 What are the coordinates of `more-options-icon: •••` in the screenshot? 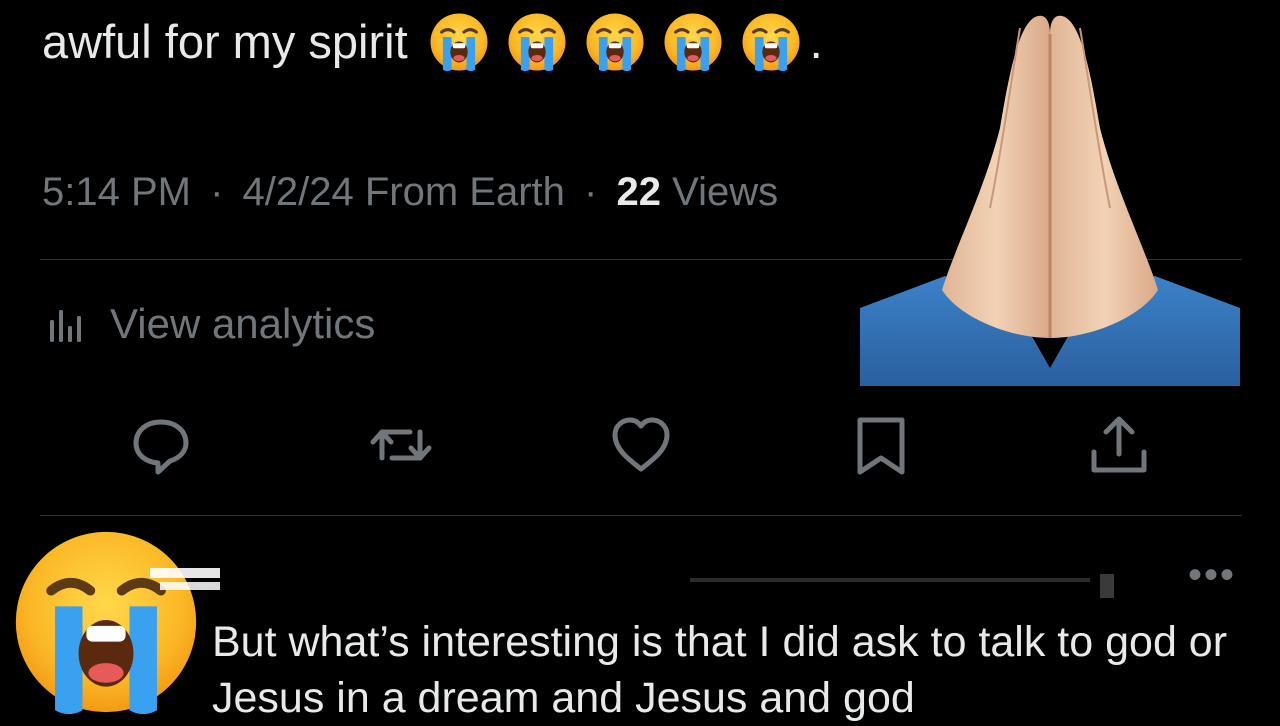 It's located at (1212, 577).